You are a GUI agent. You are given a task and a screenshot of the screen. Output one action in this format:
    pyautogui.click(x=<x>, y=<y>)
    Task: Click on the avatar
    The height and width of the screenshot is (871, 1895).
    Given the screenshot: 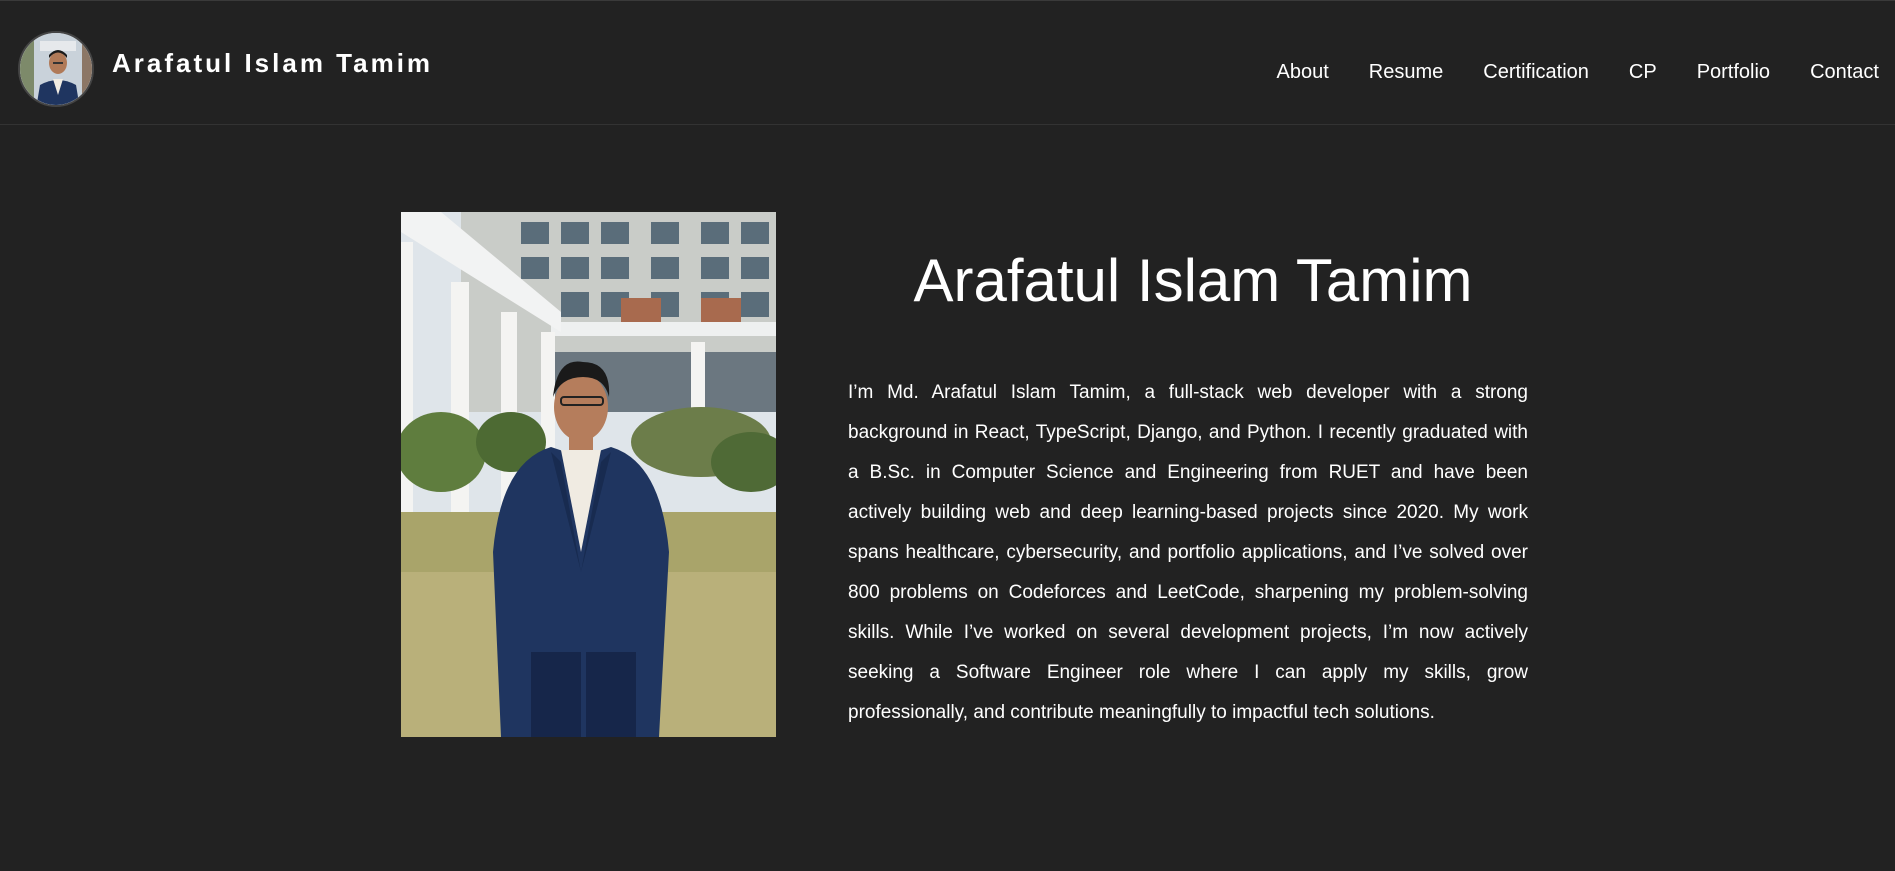 What is the action you would take?
    pyautogui.click(x=56, y=69)
    